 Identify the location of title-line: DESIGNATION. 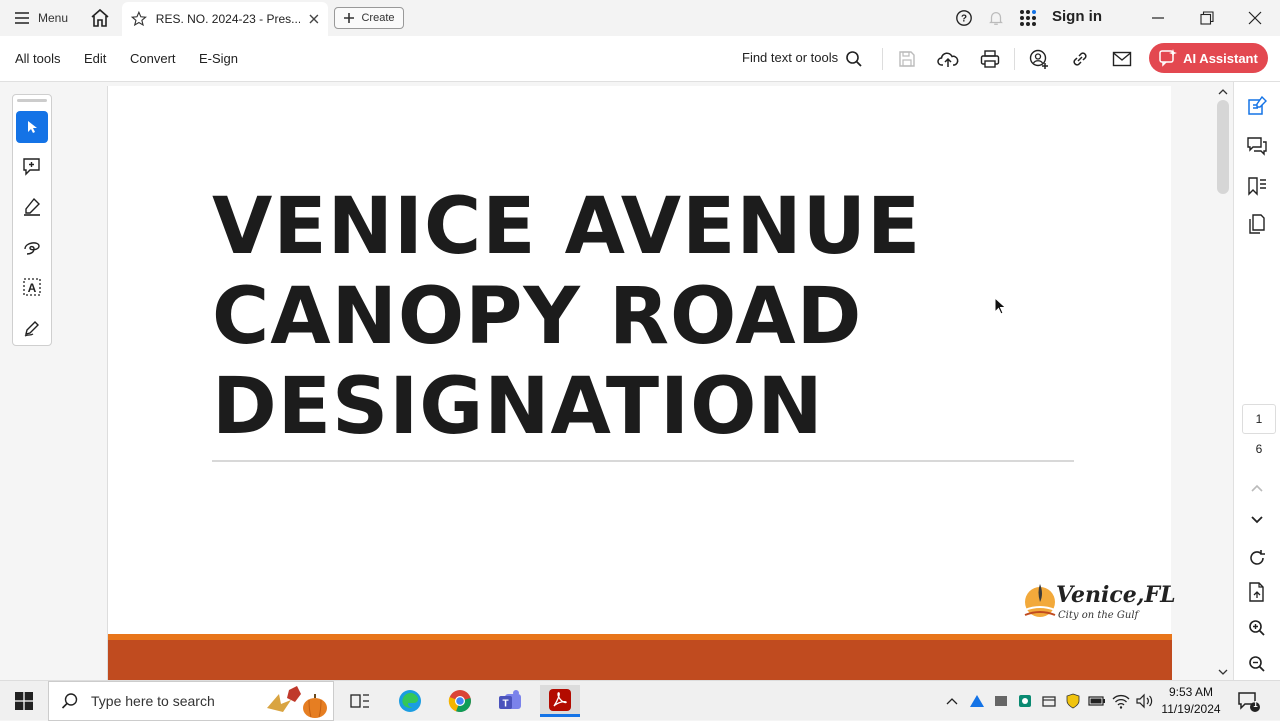
(518, 407).